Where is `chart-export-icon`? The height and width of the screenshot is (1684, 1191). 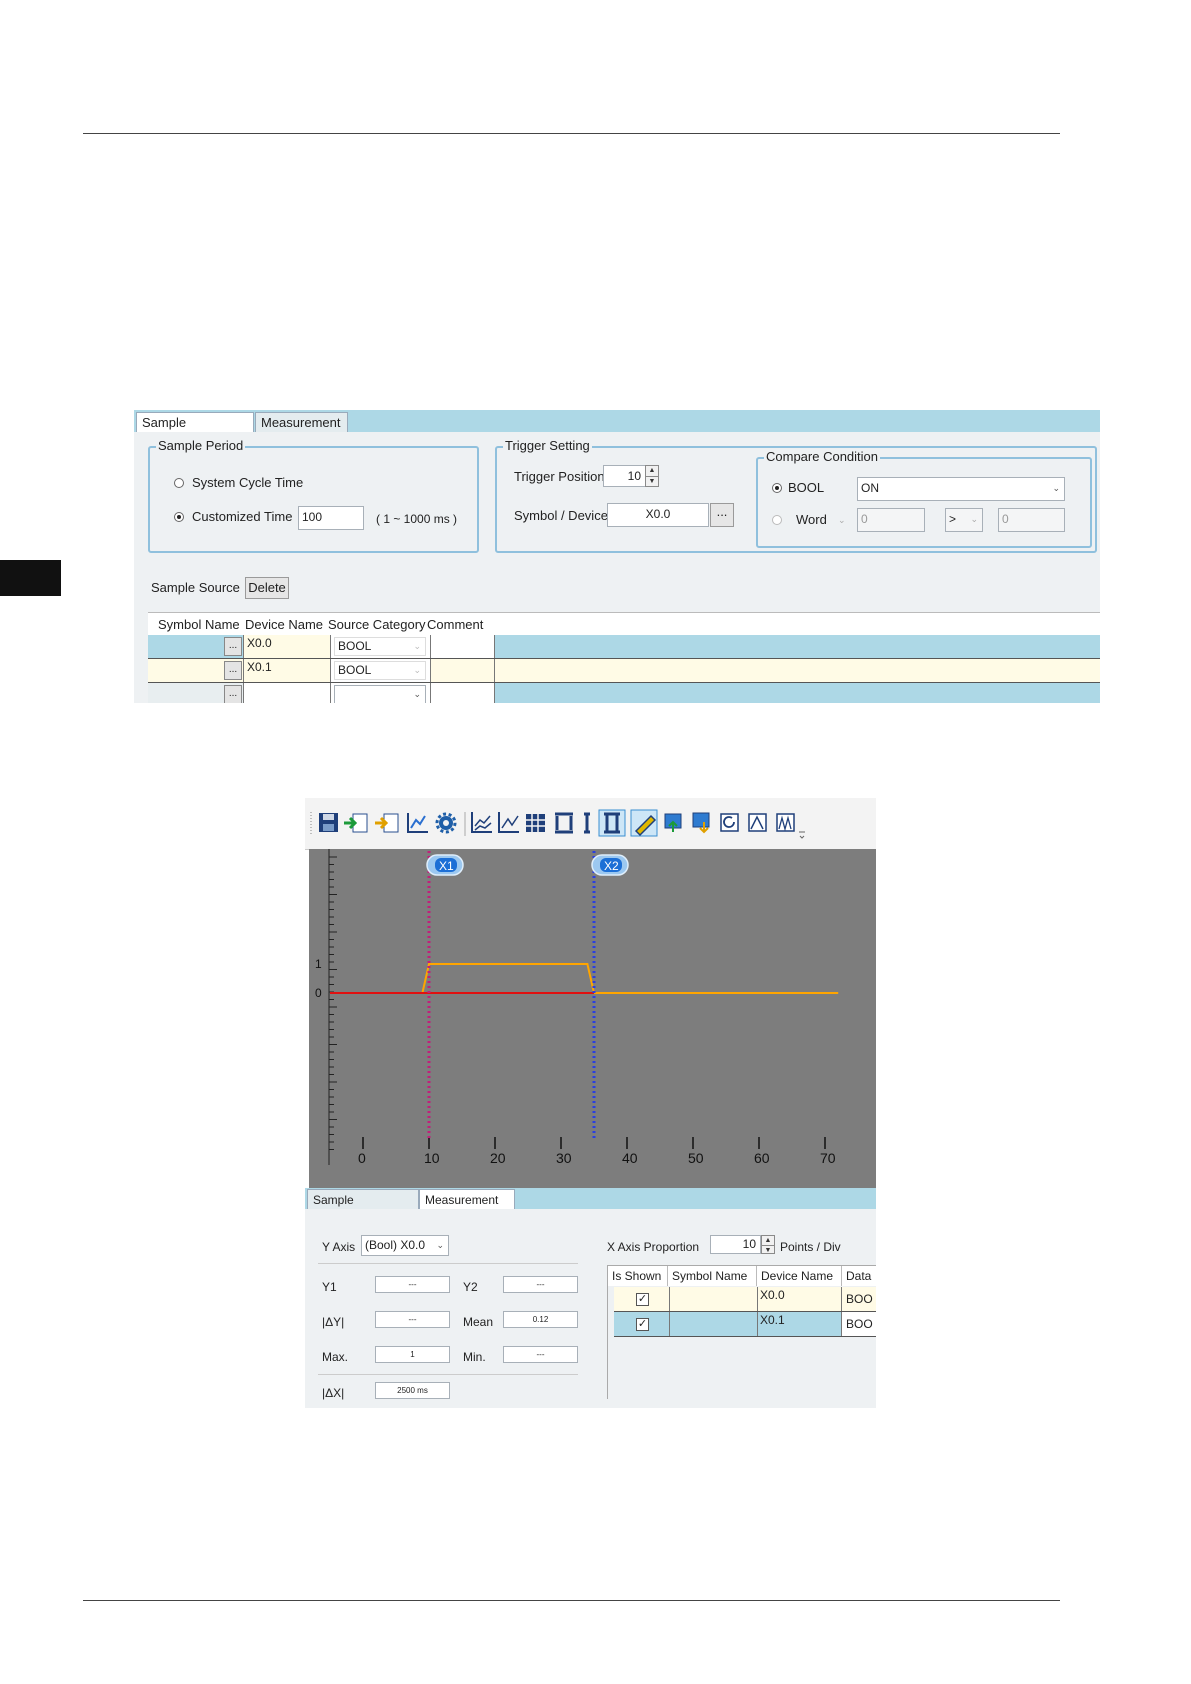 chart-export-icon is located at coordinates (417, 823).